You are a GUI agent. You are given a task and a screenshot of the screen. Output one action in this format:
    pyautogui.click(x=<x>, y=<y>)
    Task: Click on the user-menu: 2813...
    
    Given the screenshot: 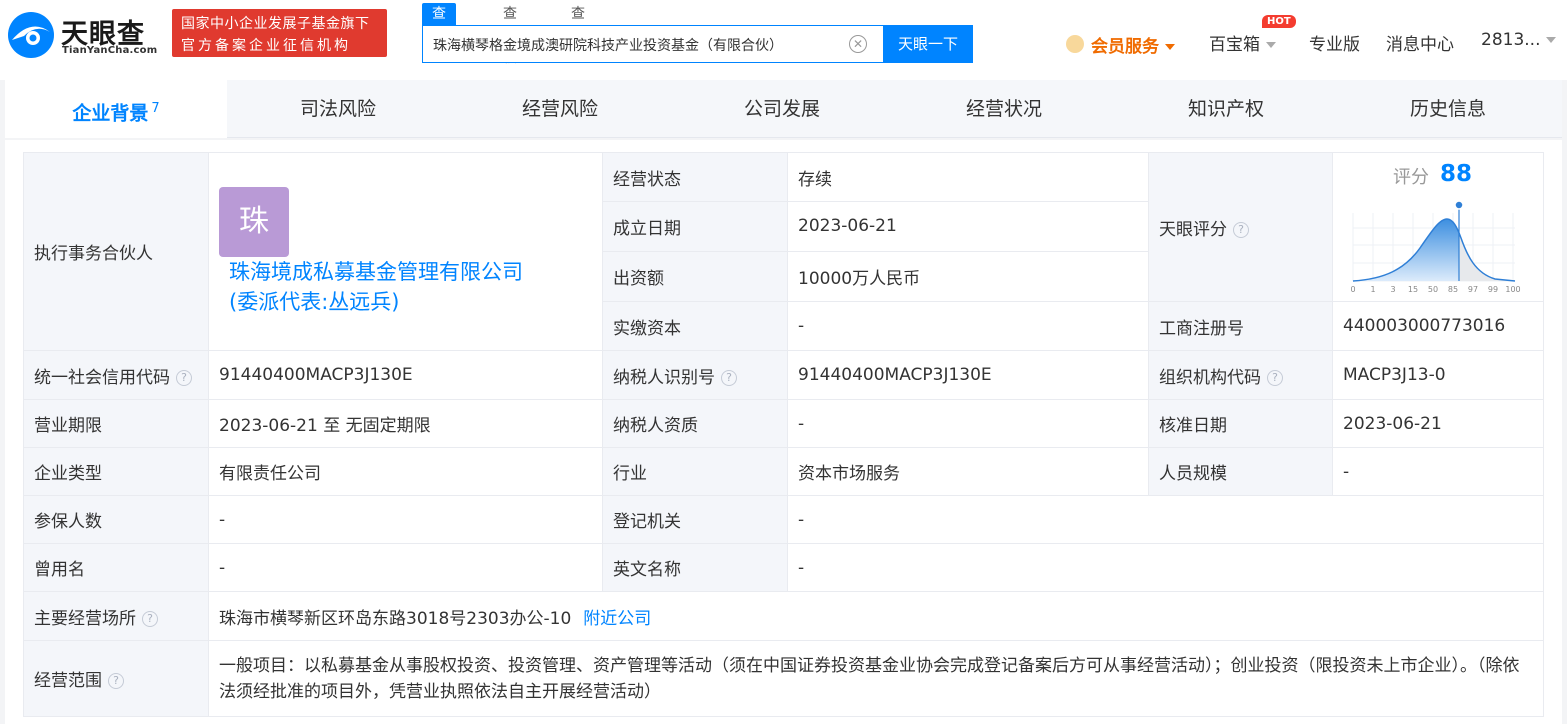 What is the action you would take?
    pyautogui.click(x=1519, y=40)
    